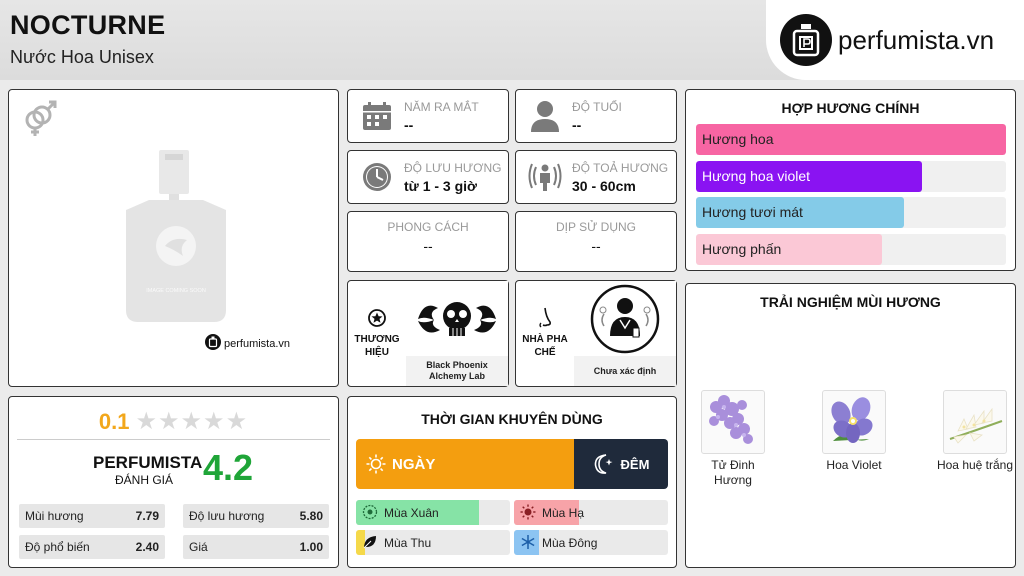 The image size is (1024, 576). What do you see at coordinates (453, 168) in the screenshot?
I see `longevity-label: ĐỘ LƯU HƯƠNG` at bounding box center [453, 168].